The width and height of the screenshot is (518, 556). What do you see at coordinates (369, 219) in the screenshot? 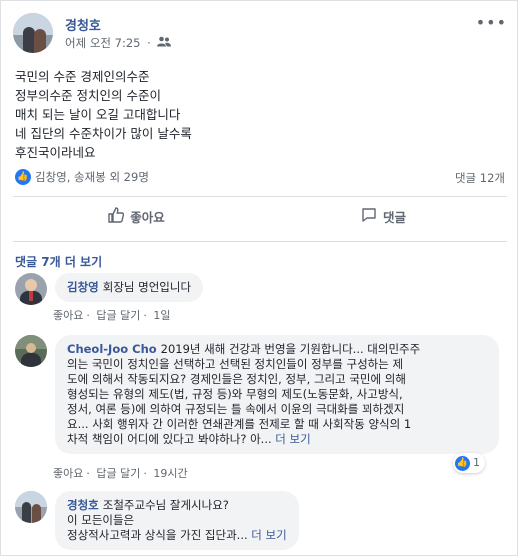
I see `comment-icon` at bounding box center [369, 219].